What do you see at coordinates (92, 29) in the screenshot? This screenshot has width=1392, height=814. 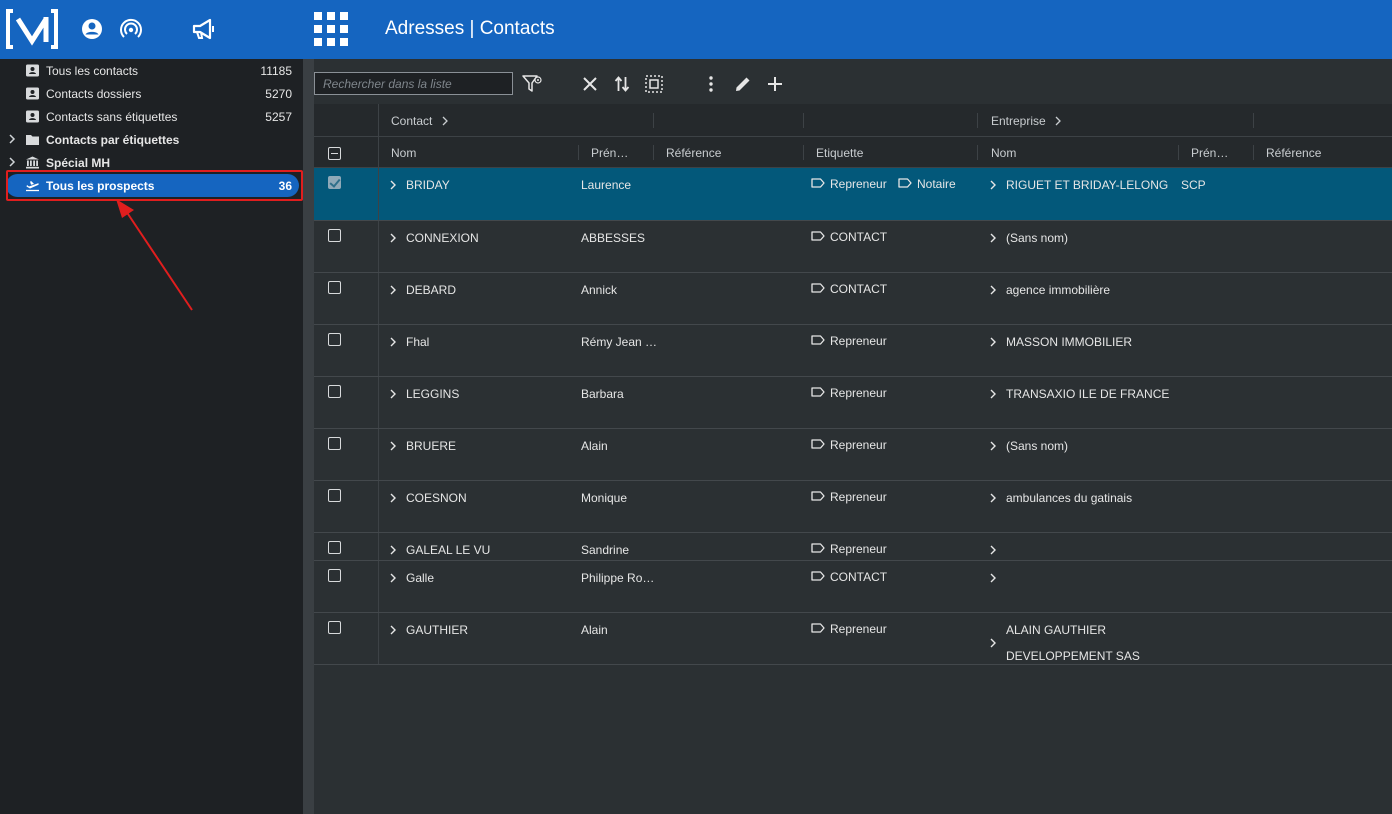 I see `account-icon` at bounding box center [92, 29].